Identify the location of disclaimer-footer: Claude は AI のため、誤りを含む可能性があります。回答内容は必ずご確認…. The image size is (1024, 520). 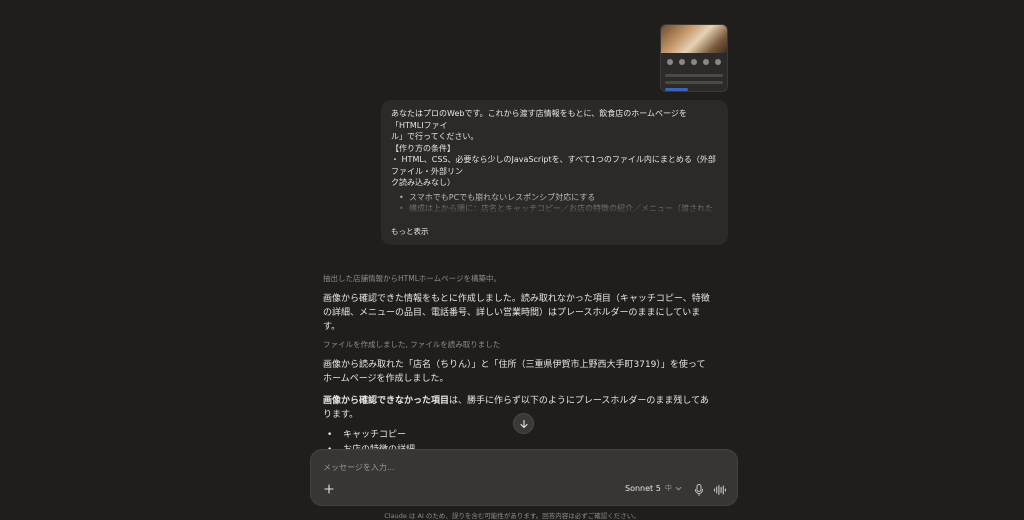
(512, 516).